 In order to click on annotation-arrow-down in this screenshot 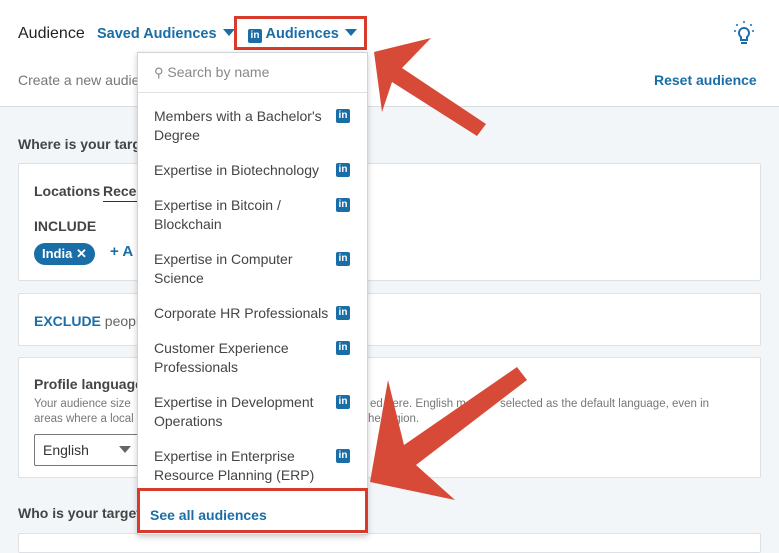, I will do `click(448, 433)`.